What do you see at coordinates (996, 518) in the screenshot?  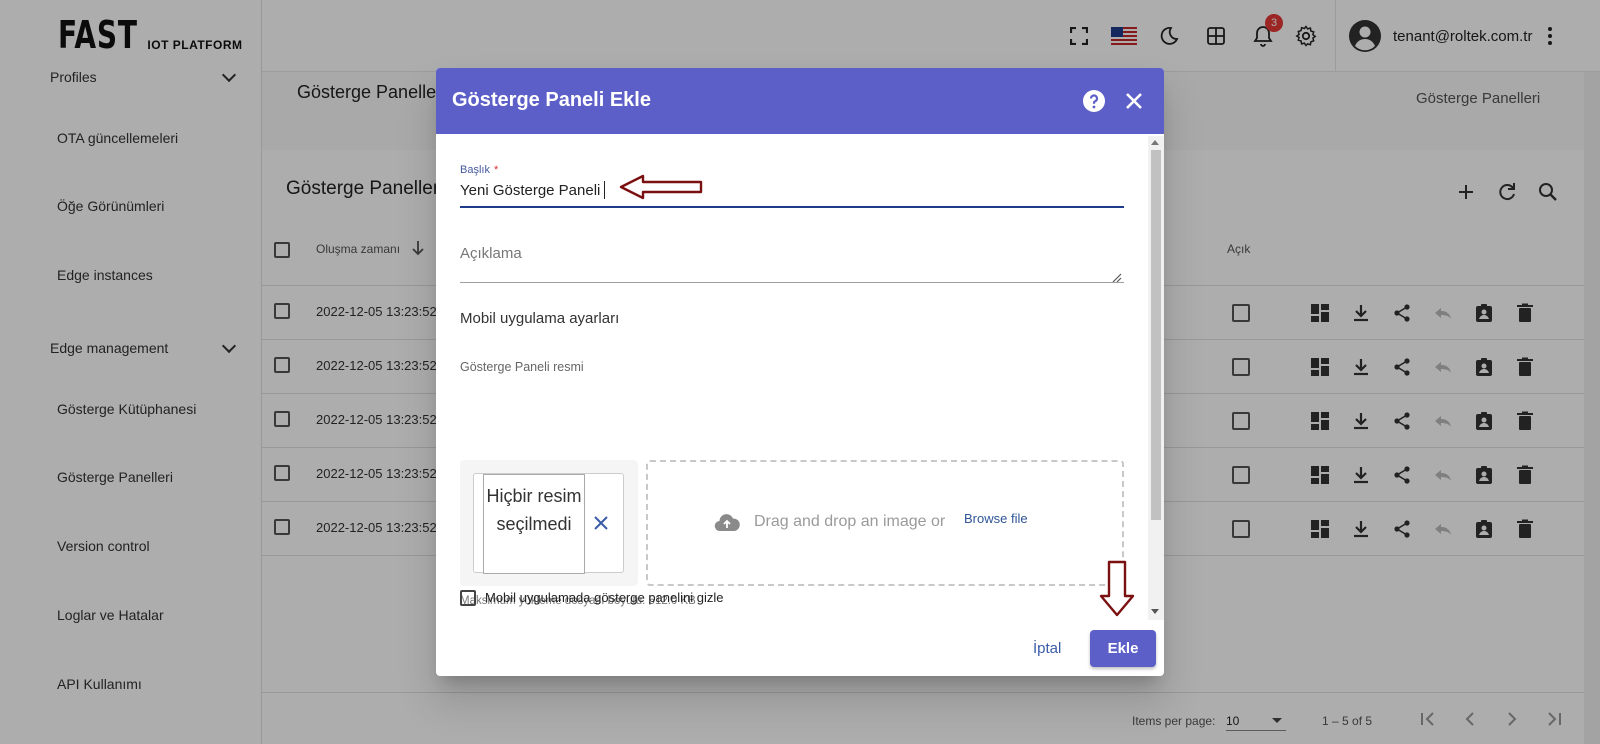 I see `browse-file-link: Browse file` at bounding box center [996, 518].